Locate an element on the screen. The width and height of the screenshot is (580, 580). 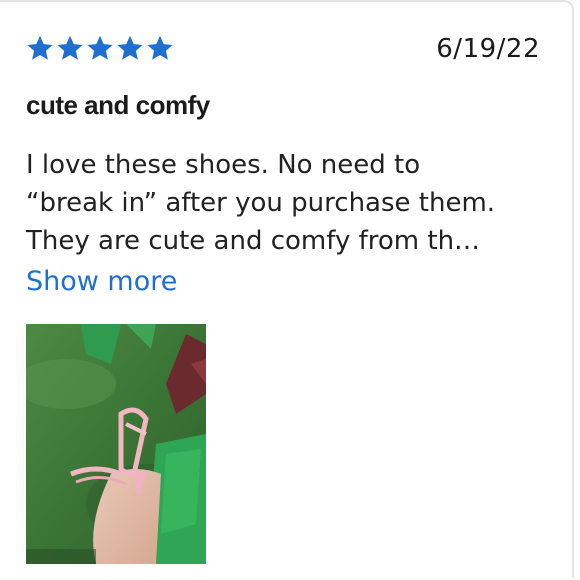
review-photo-image is located at coordinates (116, 444).